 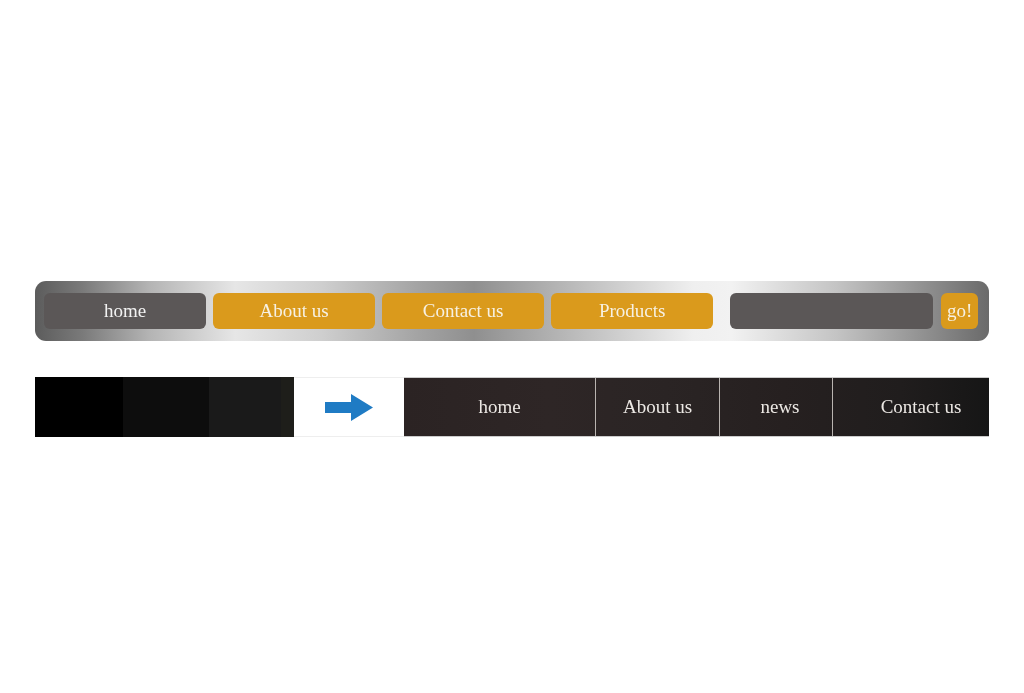 What do you see at coordinates (125, 311) in the screenshot?
I see `nav-button: home` at bounding box center [125, 311].